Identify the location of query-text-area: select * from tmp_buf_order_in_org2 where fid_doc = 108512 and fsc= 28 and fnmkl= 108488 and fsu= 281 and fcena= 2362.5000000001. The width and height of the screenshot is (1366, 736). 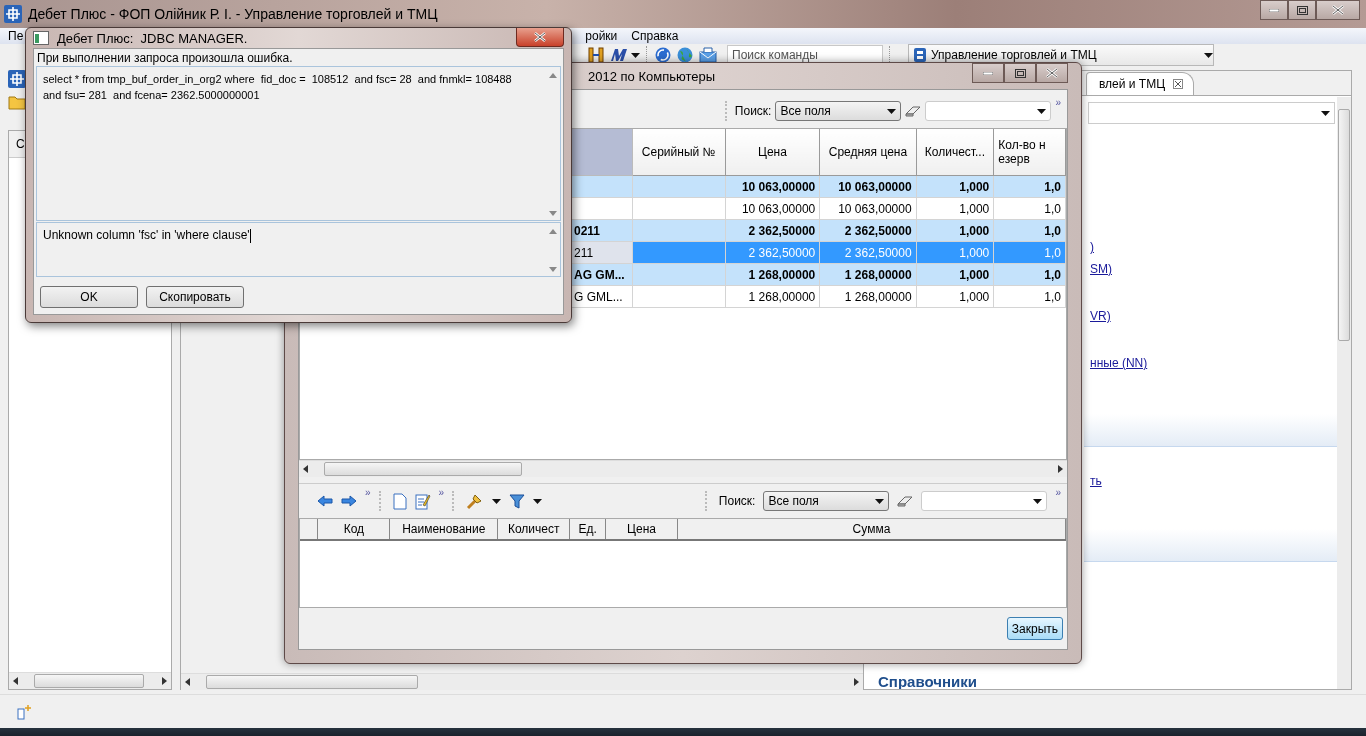
(298, 143).